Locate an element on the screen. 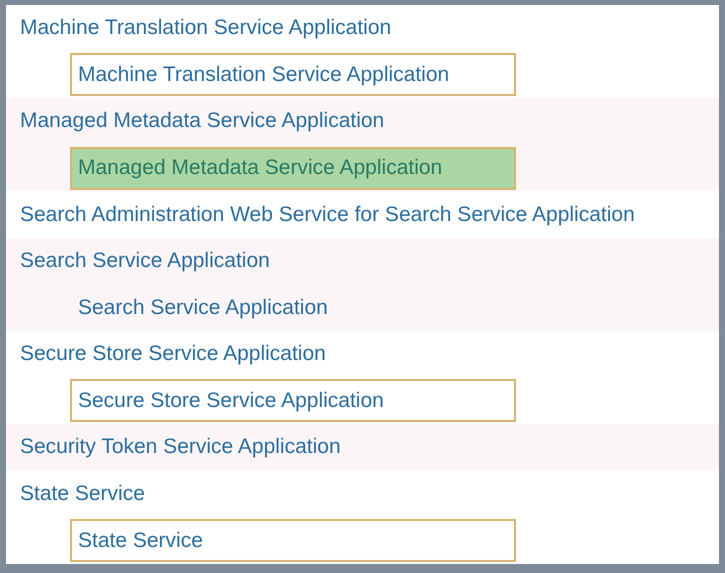  instance-item: Search Service Application is located at coordinates (203, 308).